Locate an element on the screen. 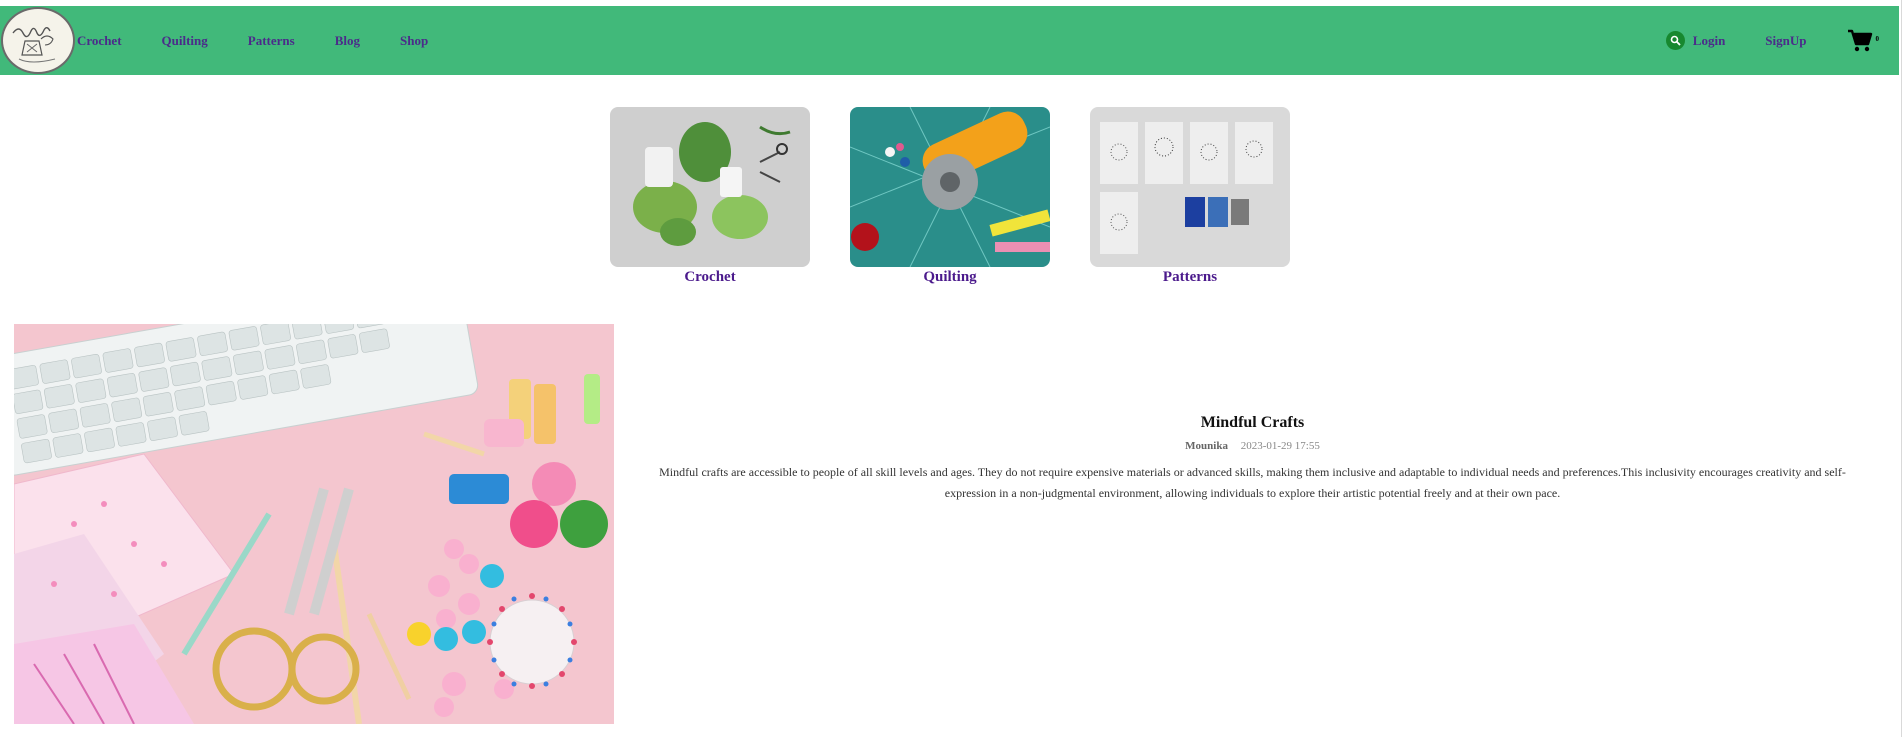 This screenshot has width=1902, height=737. cart-button: 0 is located at coordinates (1863, 41).